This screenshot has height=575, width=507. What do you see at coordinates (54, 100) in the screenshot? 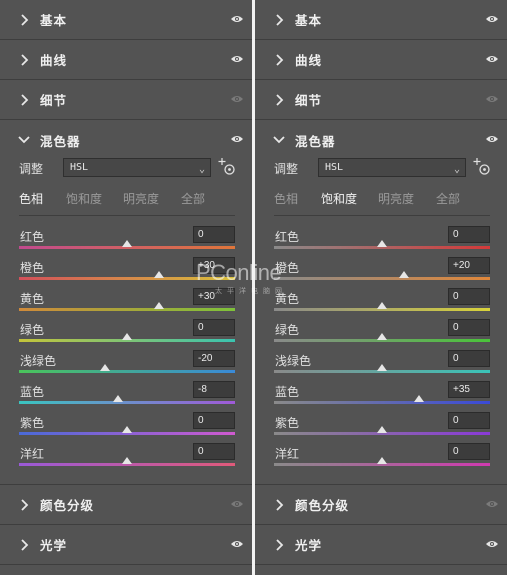
I see `section-title: 细节` at bounding box center [54, 100].